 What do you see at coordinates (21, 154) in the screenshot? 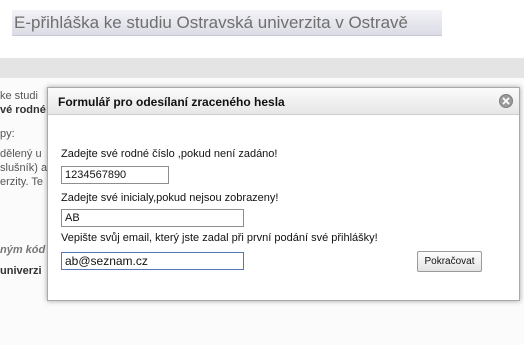
I see `bg-text-fragment: dělený u` at bounding box center [21, 154].